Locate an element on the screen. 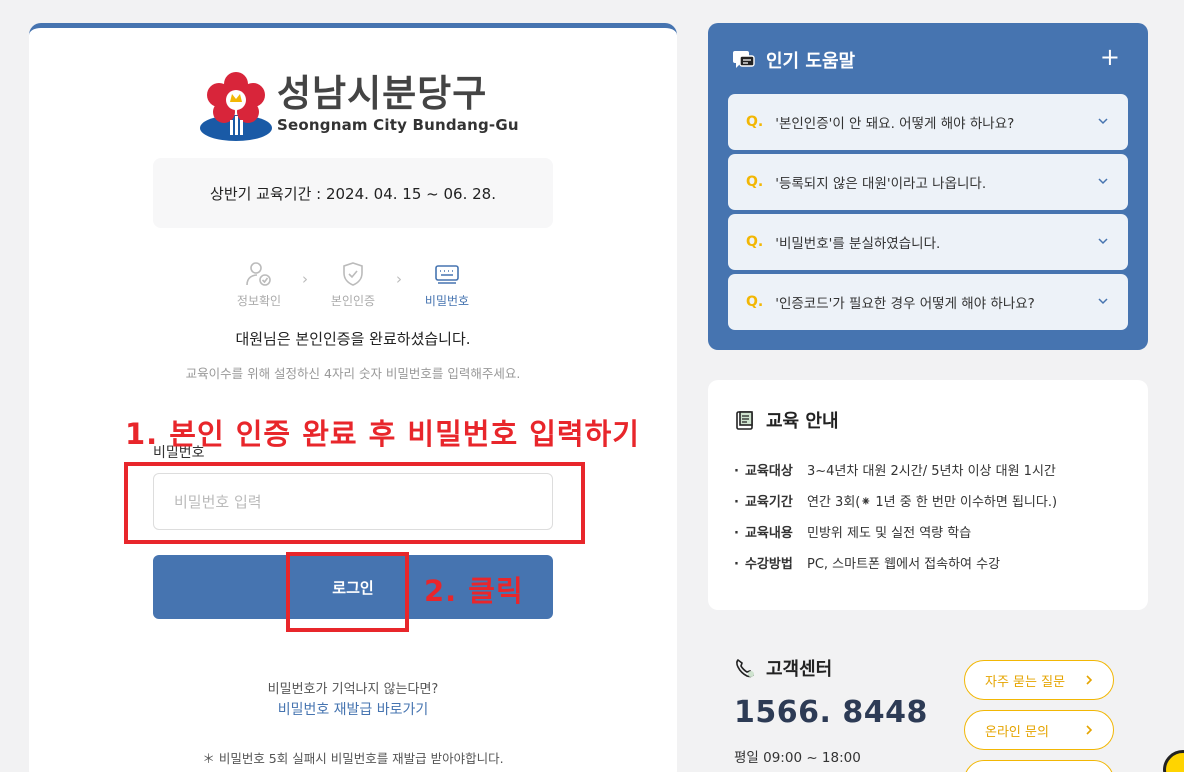  cs-hours: 평일 09:00 ~ 18:00 is located at coordinates (797, 758).